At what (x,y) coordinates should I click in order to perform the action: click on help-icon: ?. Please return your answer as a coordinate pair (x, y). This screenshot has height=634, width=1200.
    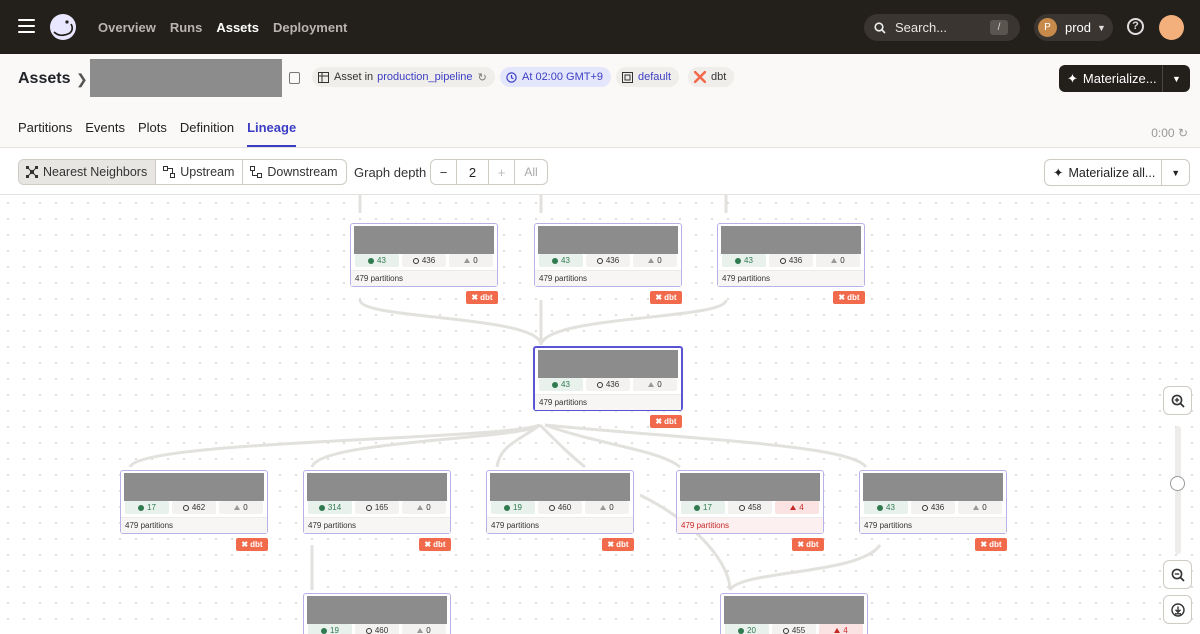
    Looking at the image, I should click on (1135, 26).